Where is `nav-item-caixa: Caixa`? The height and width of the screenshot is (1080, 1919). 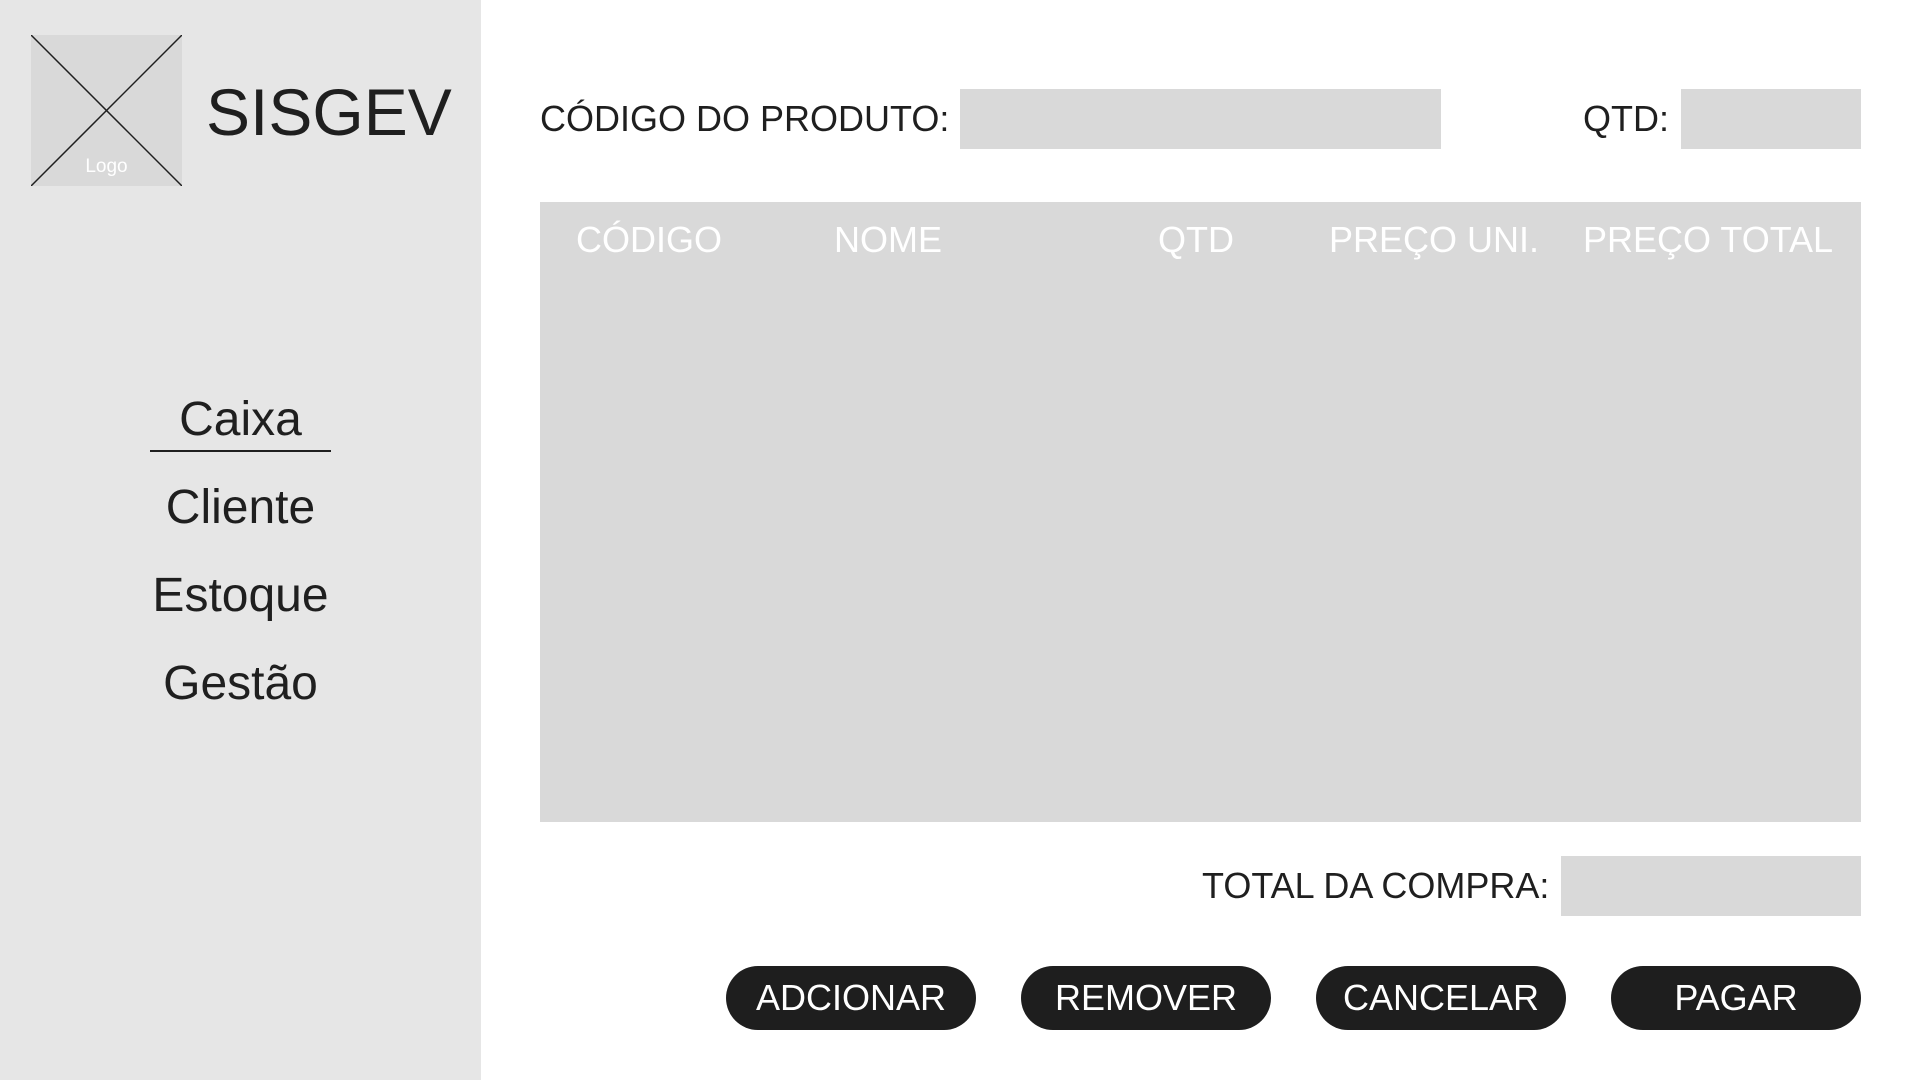
nav-item-caixa: Caixa is located at coordinates (240, 421).